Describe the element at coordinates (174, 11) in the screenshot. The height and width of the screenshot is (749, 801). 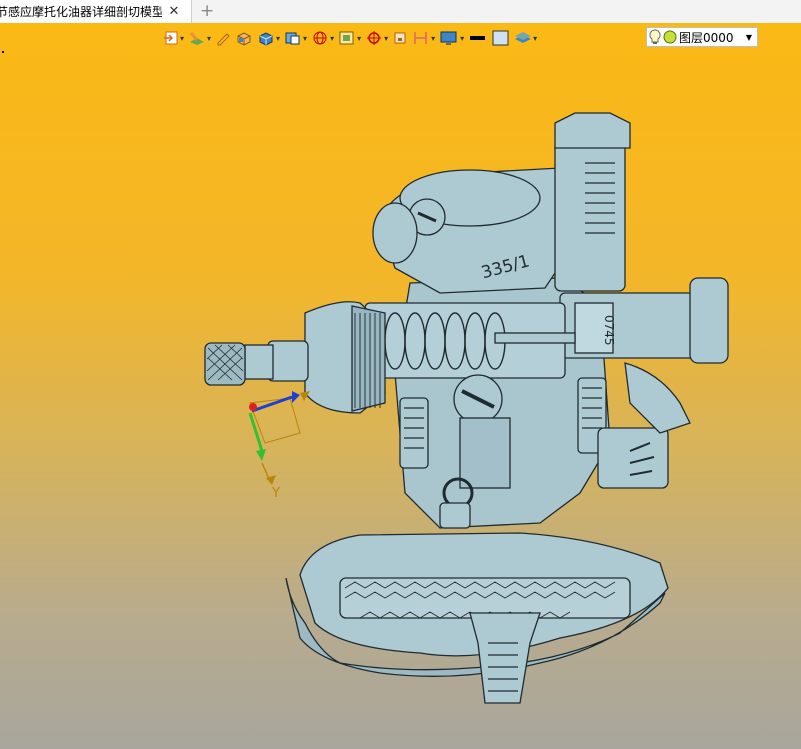
I see `close-icon: ✕` at that location.